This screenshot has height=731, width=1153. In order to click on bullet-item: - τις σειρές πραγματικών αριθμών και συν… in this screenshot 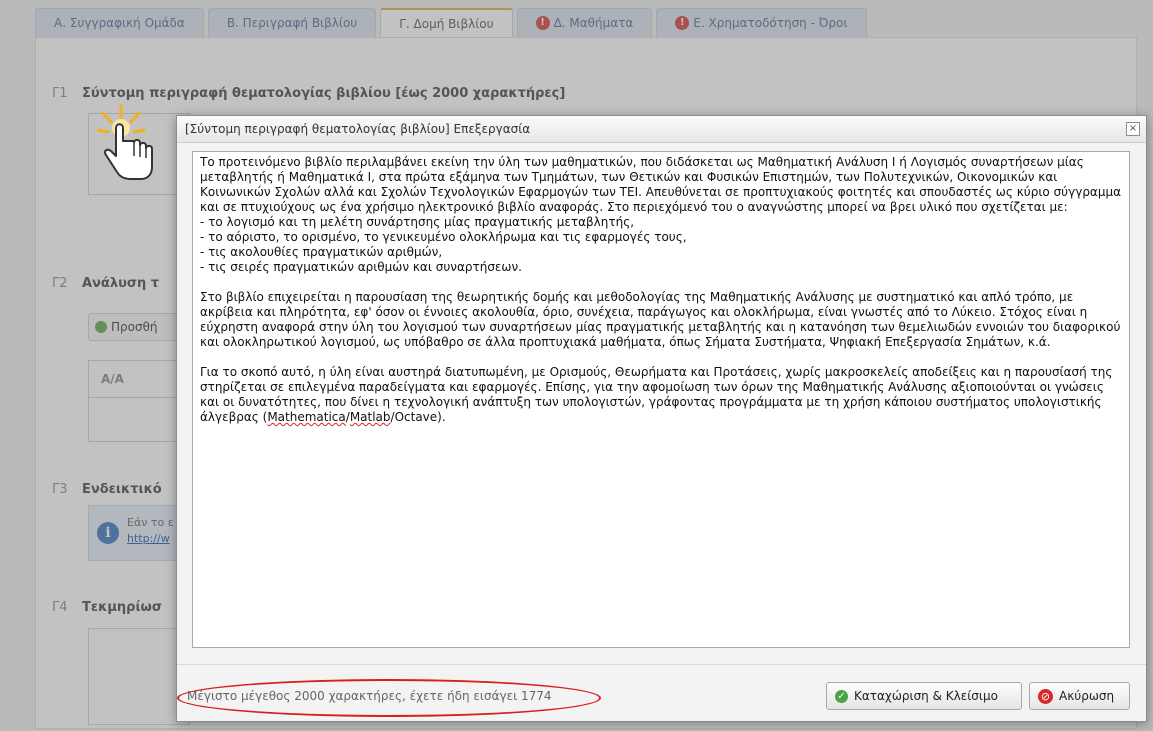, I will do `click(361, 267)`.